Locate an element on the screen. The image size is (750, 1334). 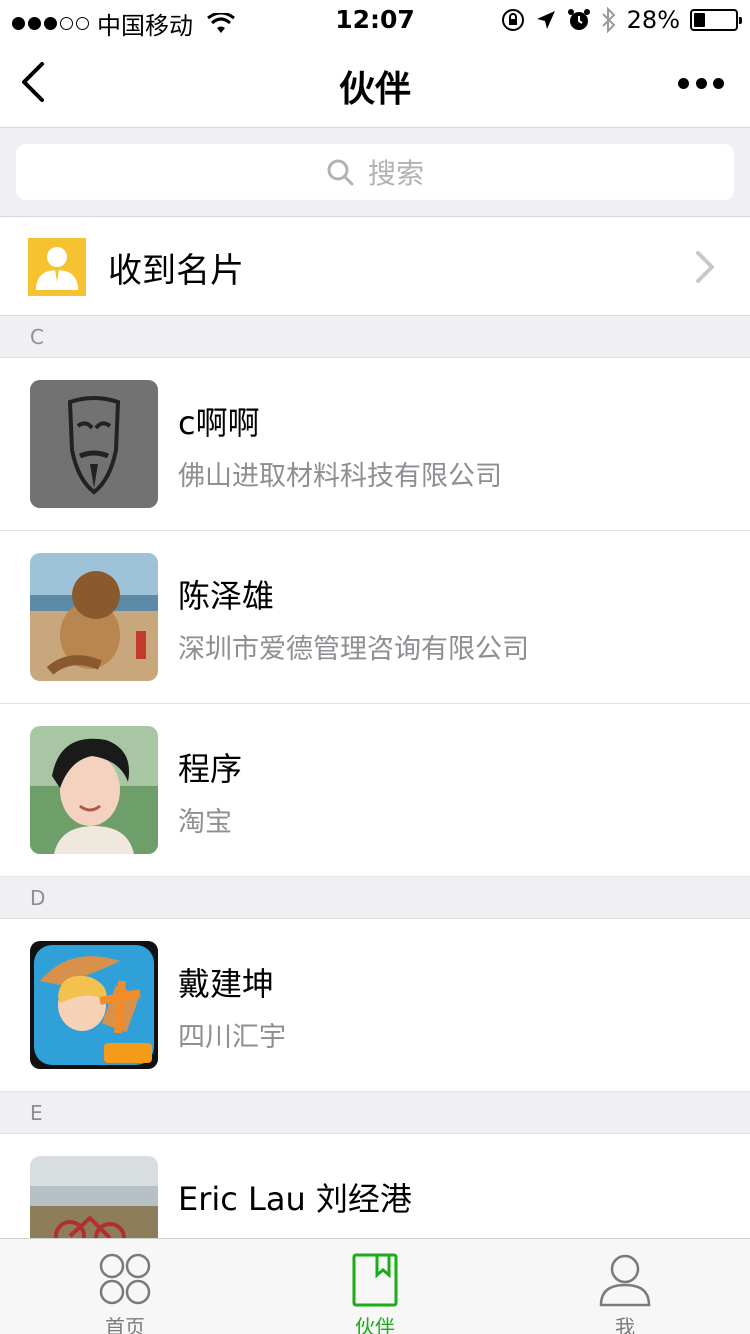
contact-company: 四川汇宇 is located at coordinates (232, 1037).